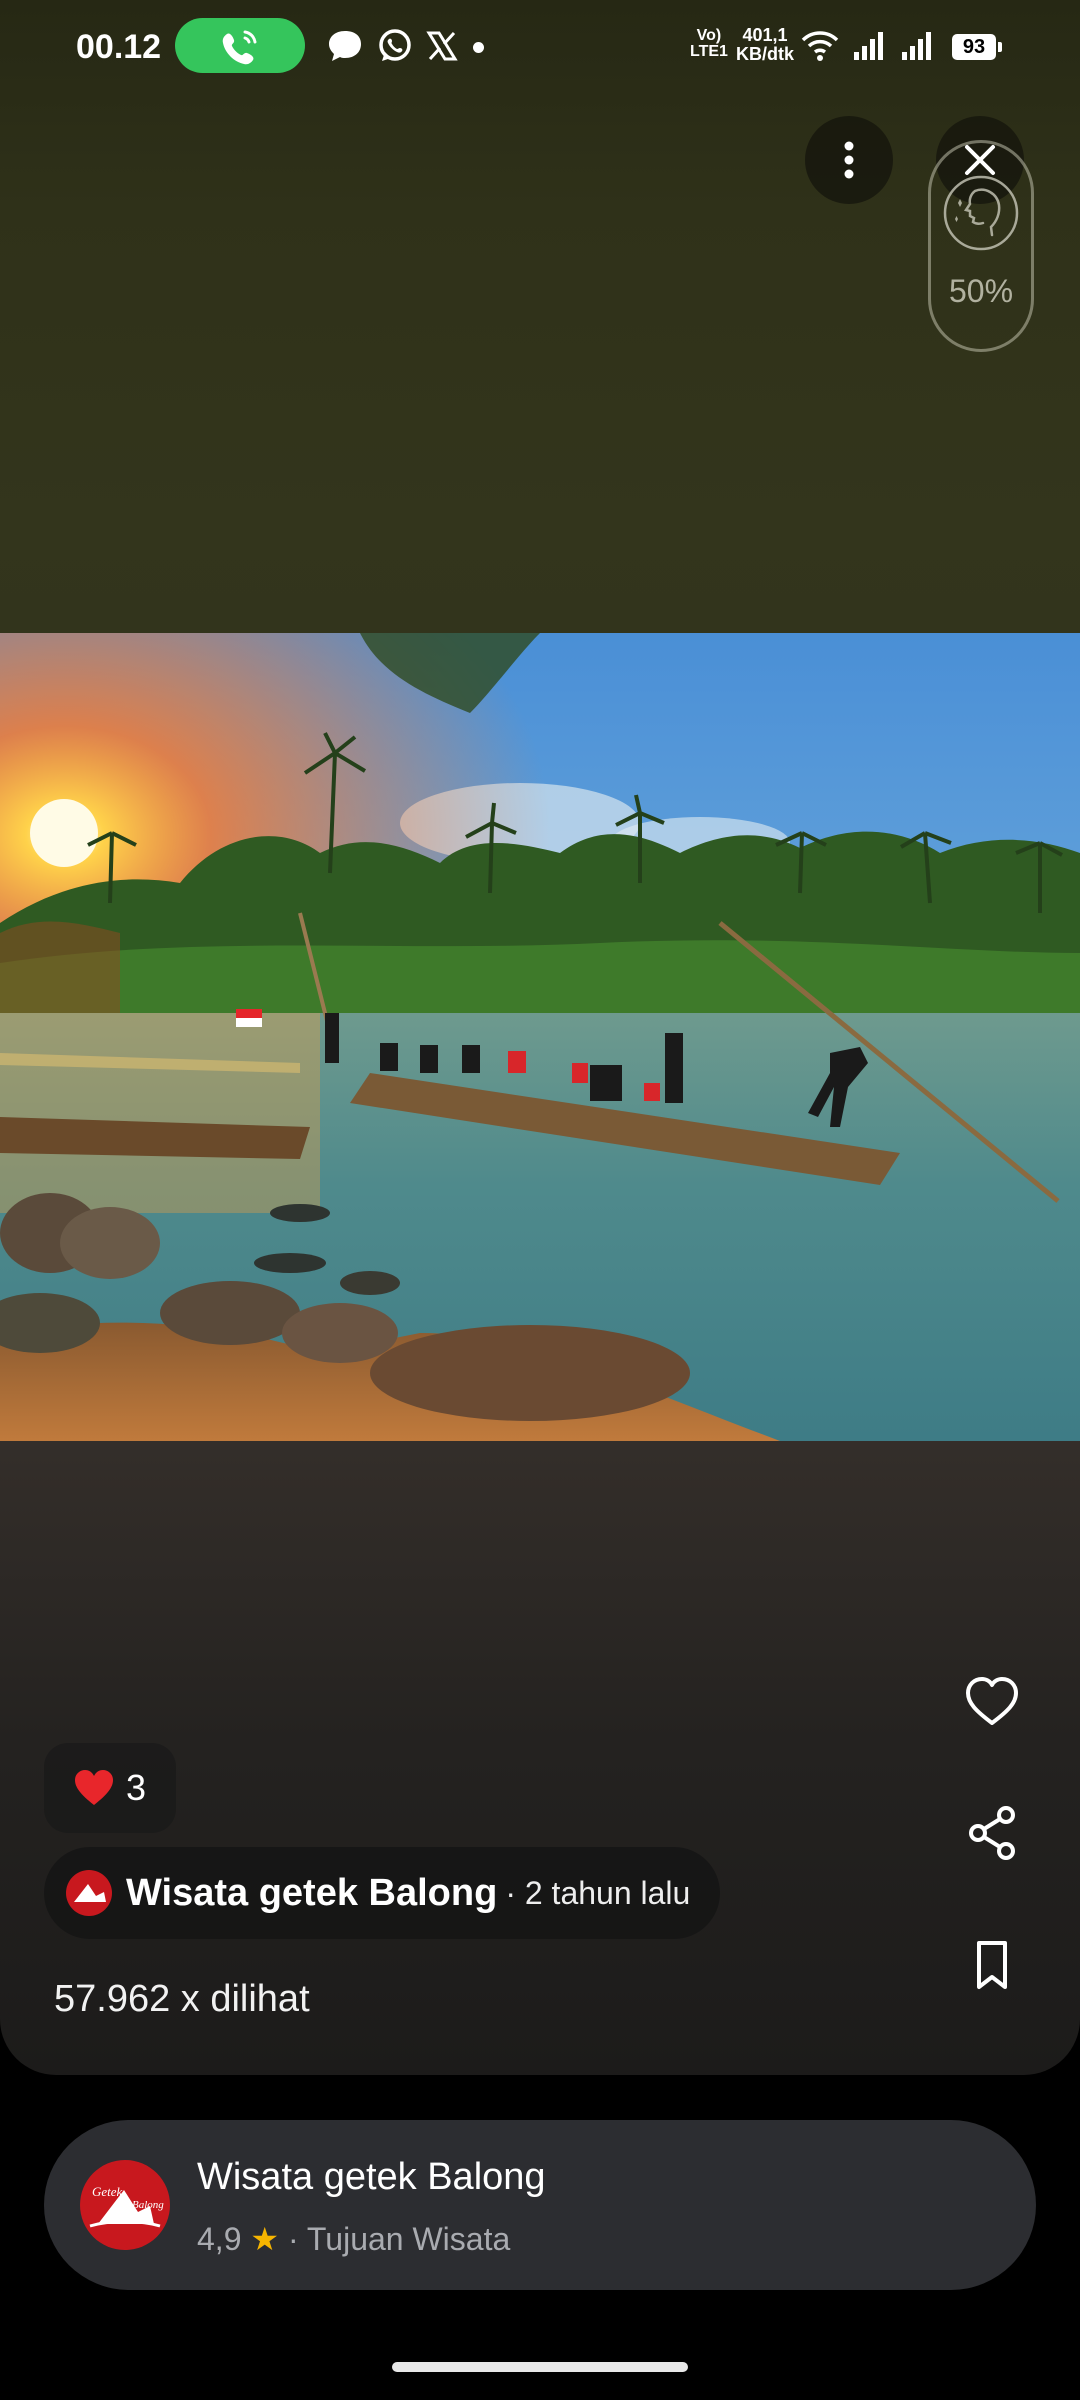 This screenshot has height=2400, width=1080. Describe the element at coordinates (136, 1787) in the screenshot. I see `likes-count: 3` at that location.